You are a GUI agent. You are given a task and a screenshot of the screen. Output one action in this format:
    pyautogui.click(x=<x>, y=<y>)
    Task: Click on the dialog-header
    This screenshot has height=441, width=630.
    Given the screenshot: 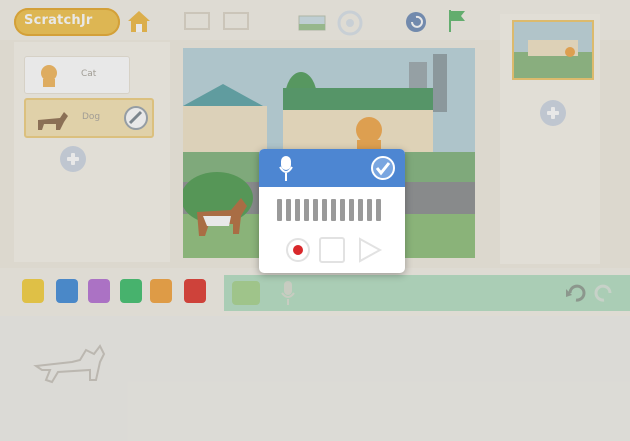 What is the action you would take?
    pyautogui.click(x=332, y=168)
    